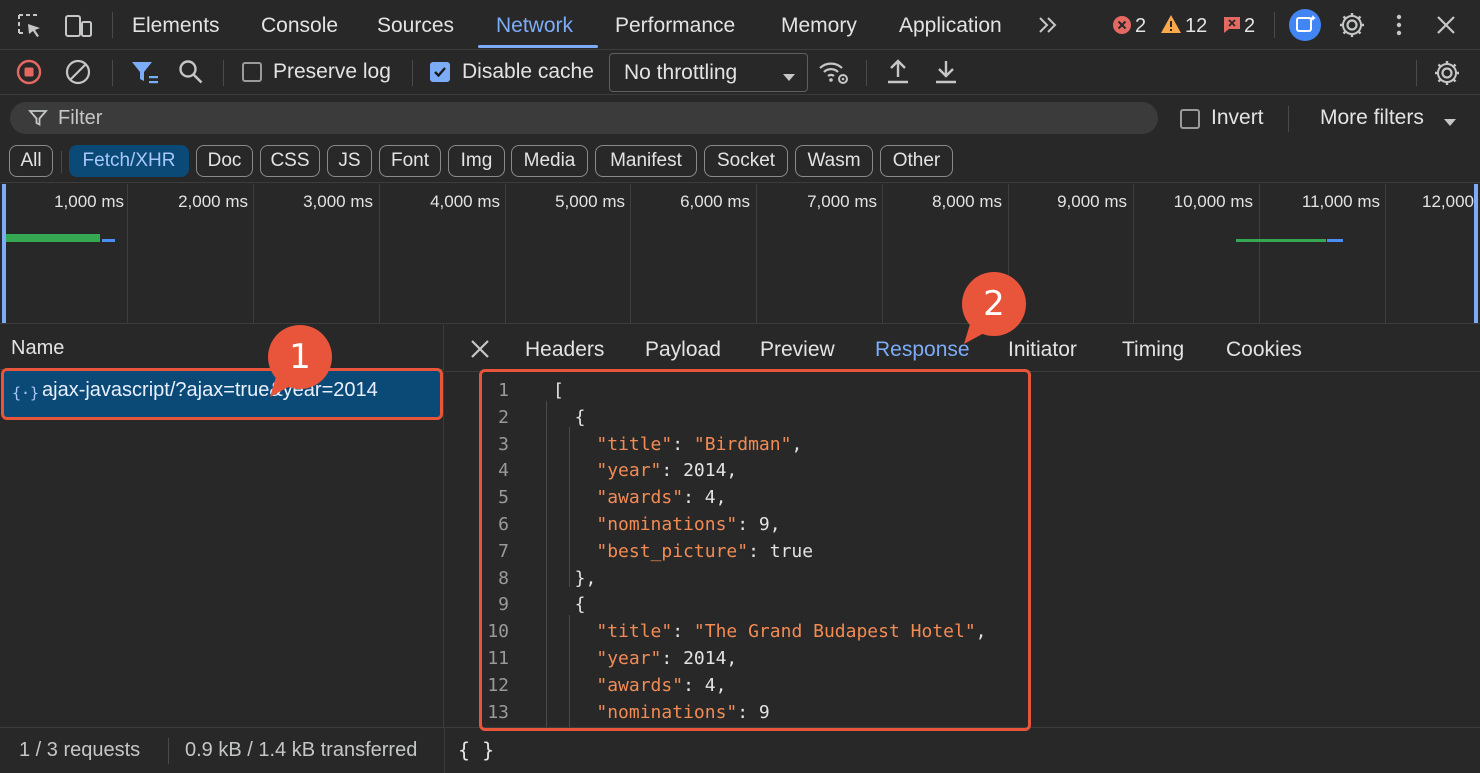  I want to click on network-settings-gear-icon, so click(1447, 73).